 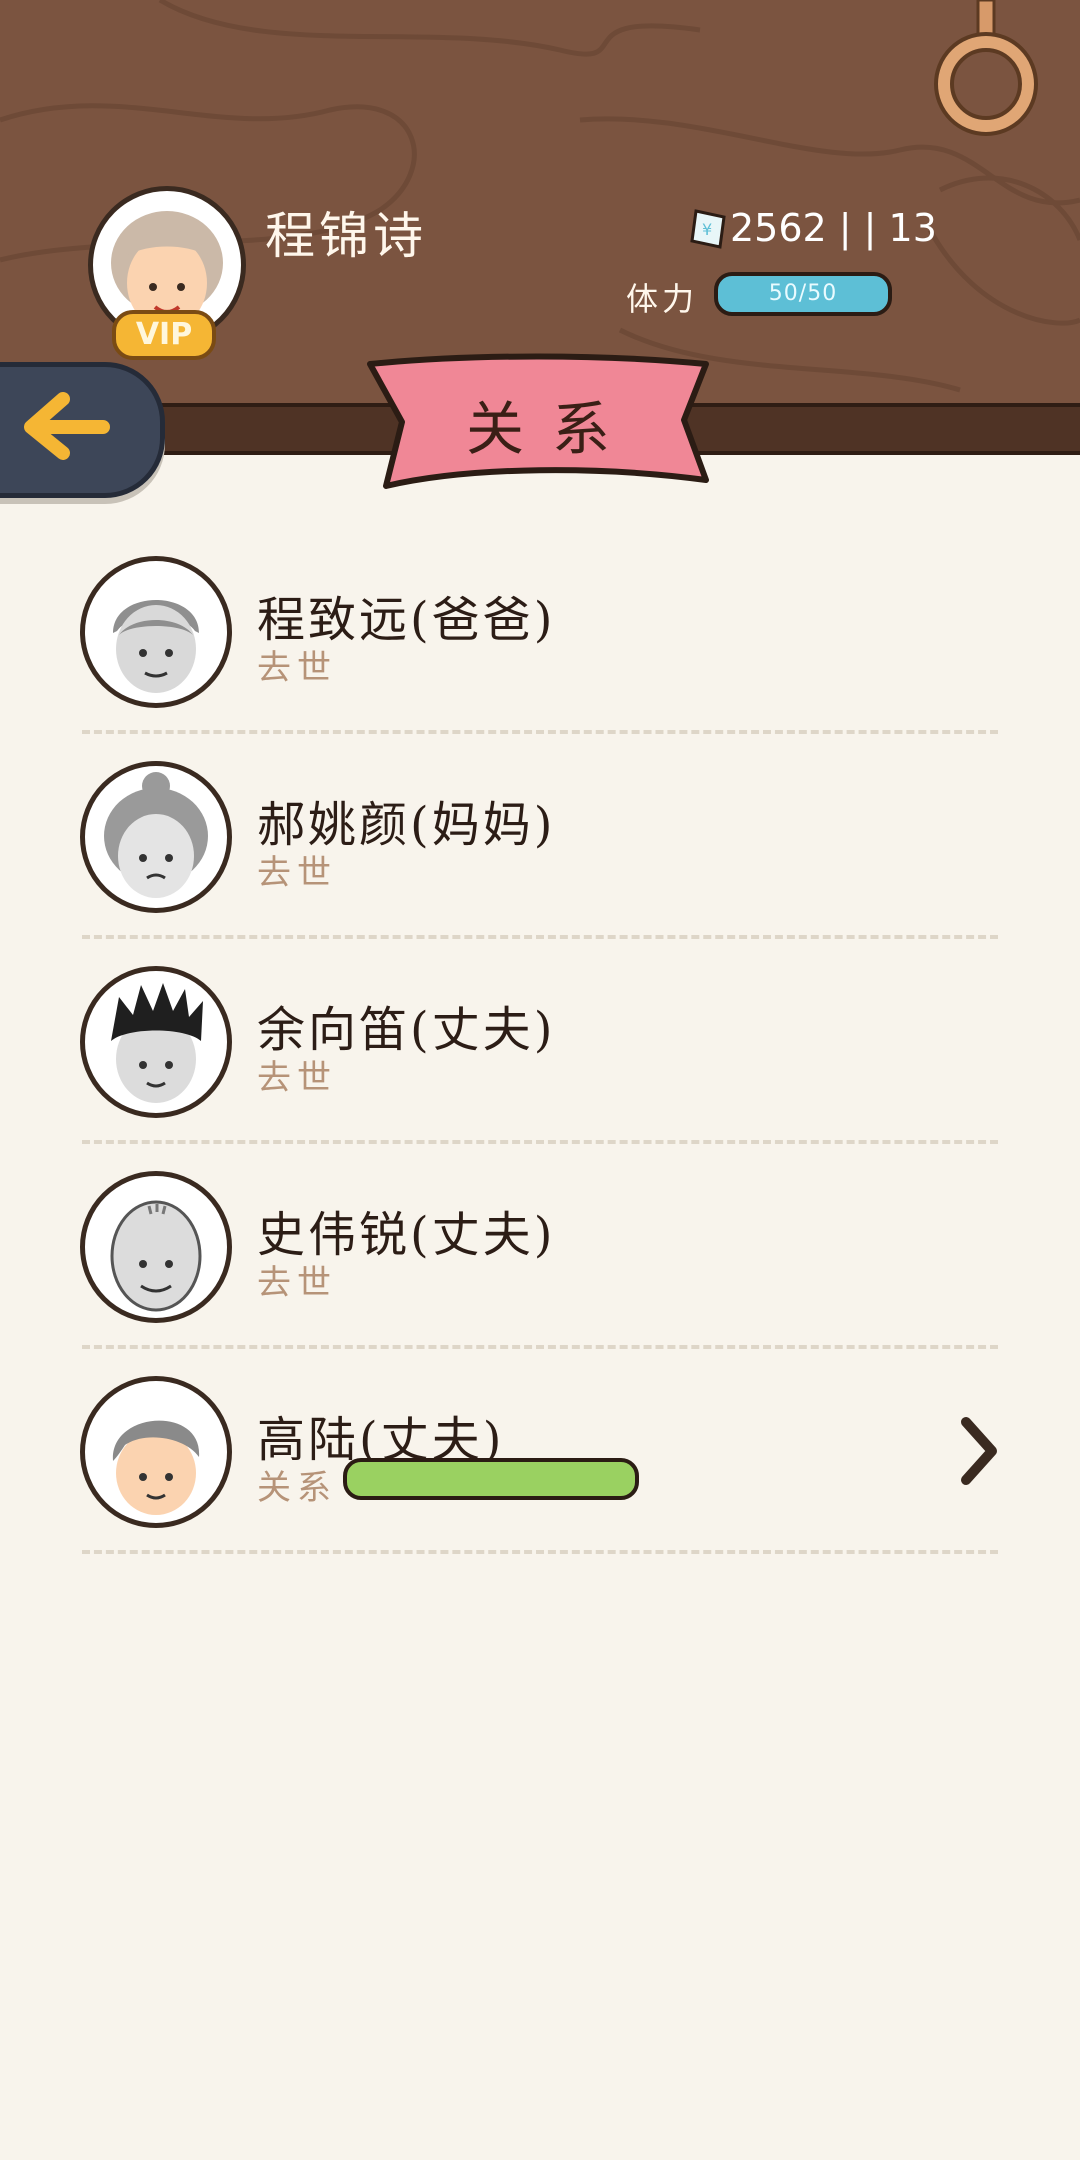 What do you see at coordinates (156, 837) in the screenshot?
I see `old-woman-bun-icon` at bounding box center [156, 837].